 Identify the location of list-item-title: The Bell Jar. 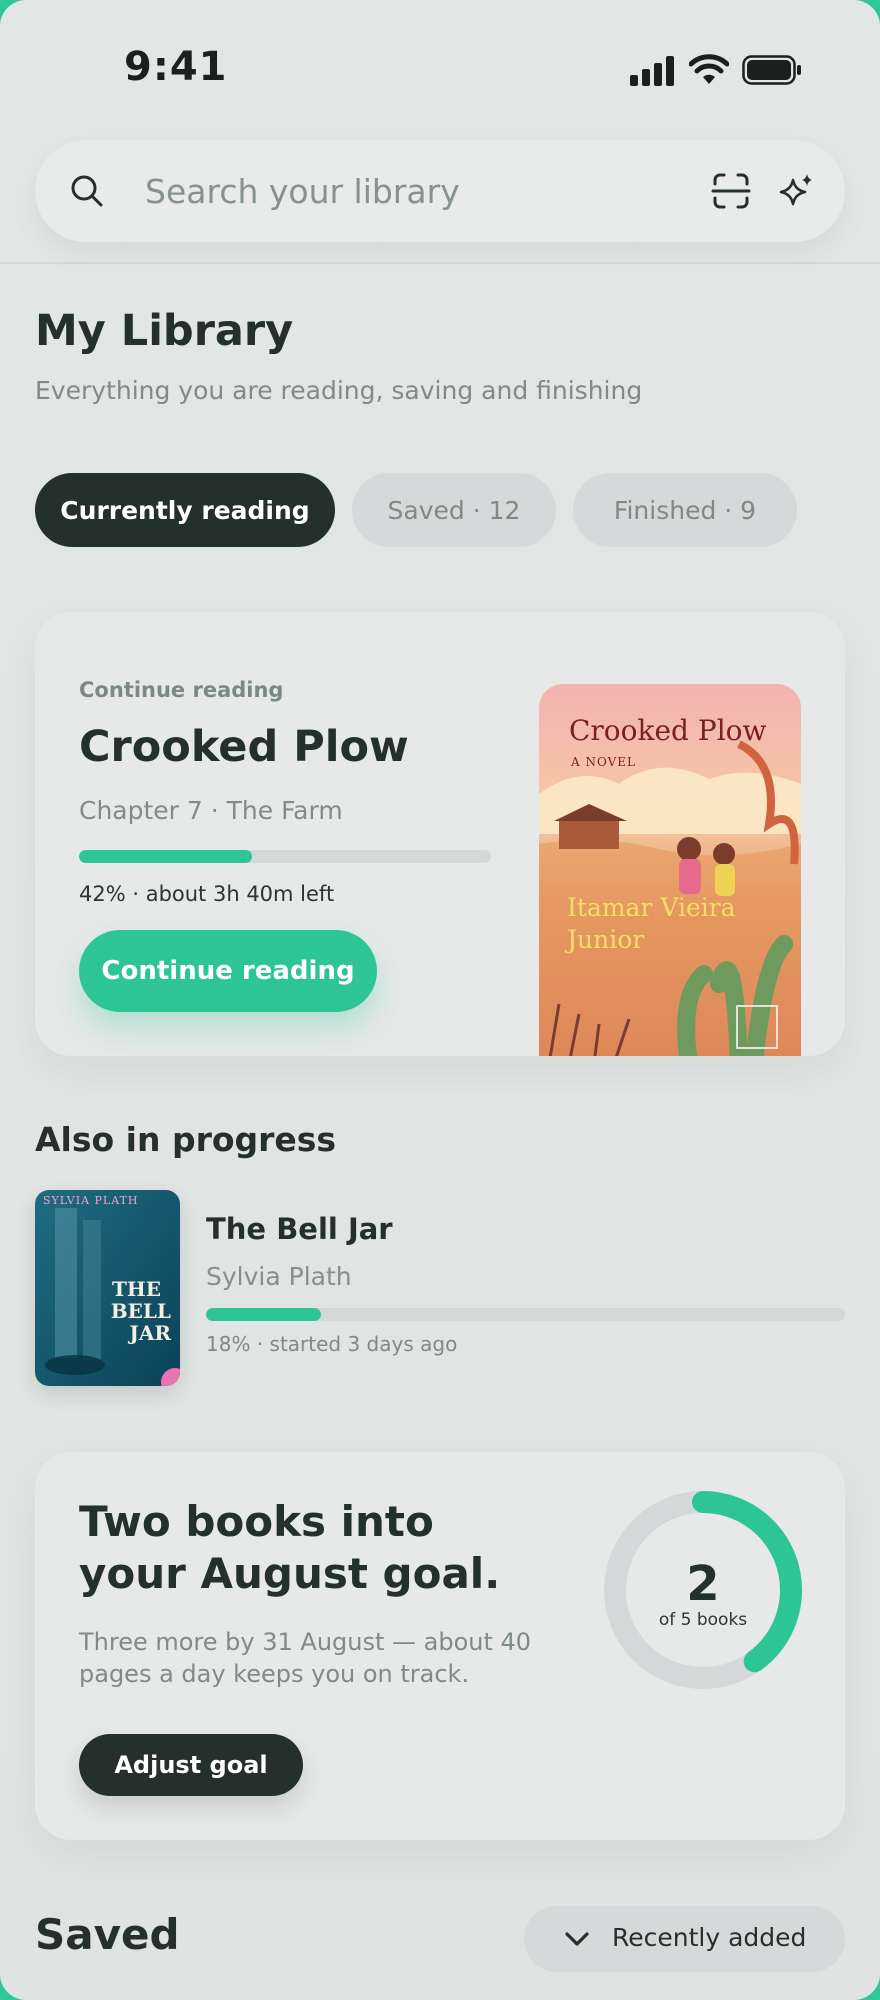
(299, 1229).